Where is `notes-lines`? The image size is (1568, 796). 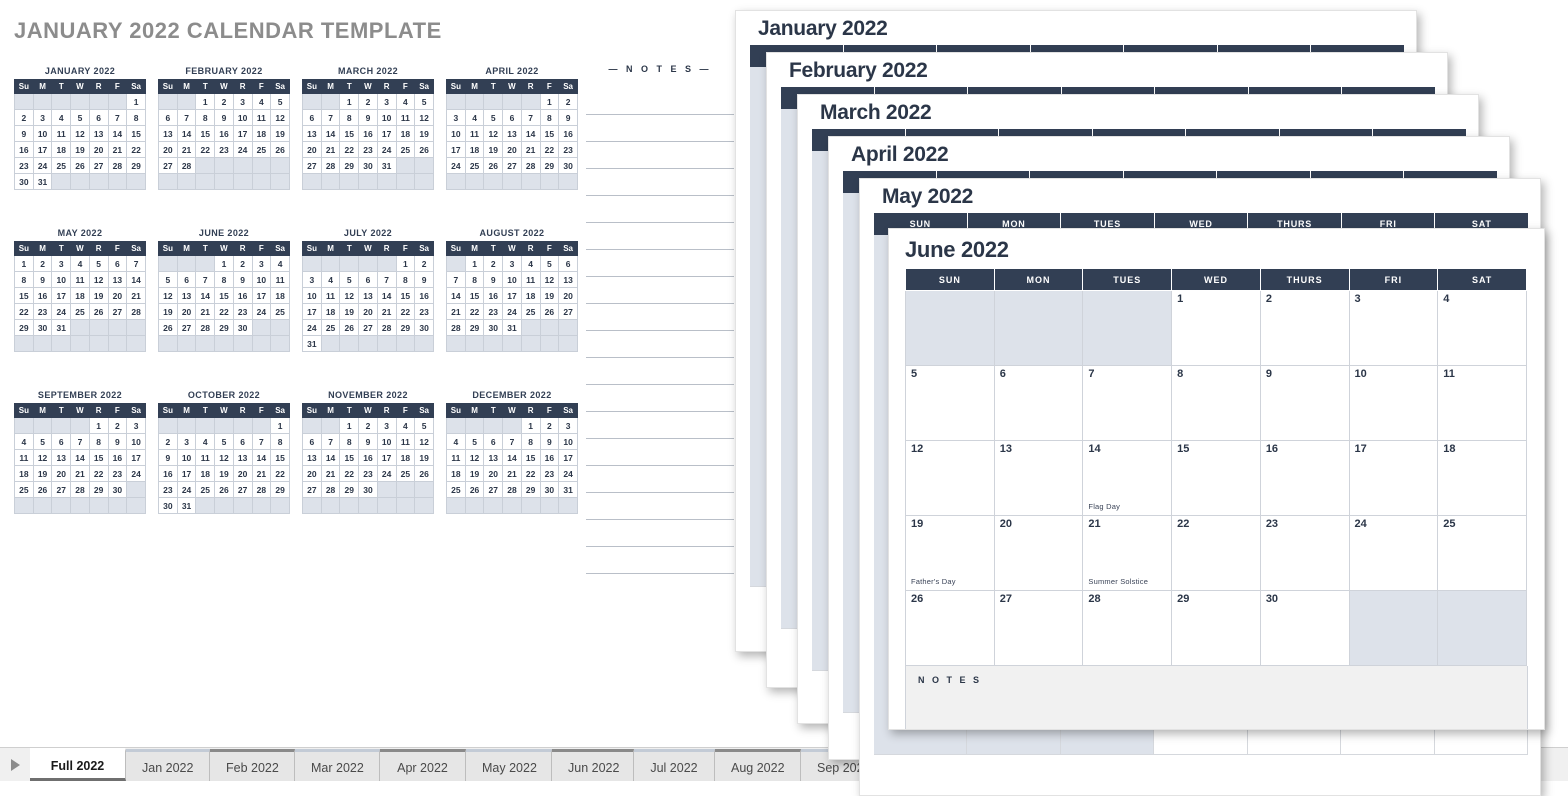 notes-lines is located at coordinates (660, 331).